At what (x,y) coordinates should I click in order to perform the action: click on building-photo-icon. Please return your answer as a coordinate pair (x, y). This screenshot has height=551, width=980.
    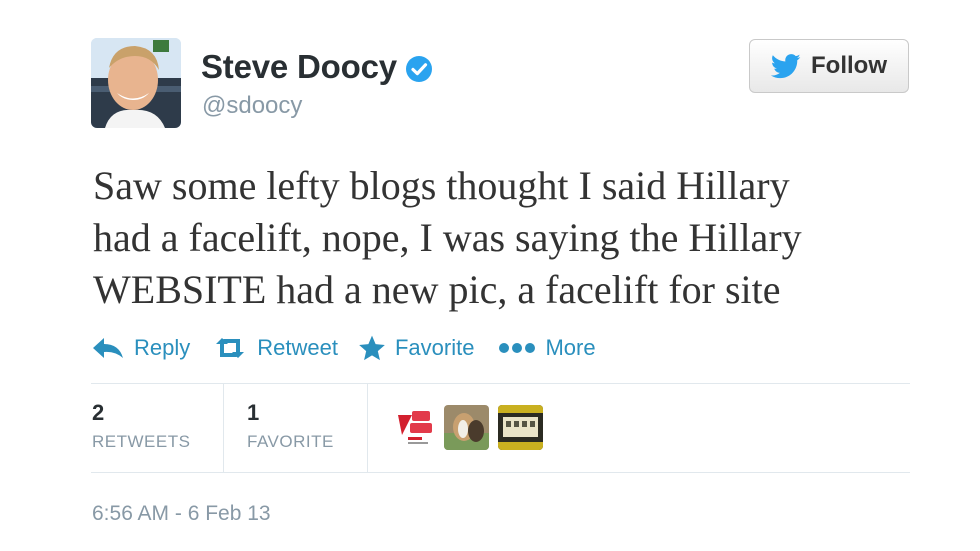
    Looking at the image, I should click on (520, 427).